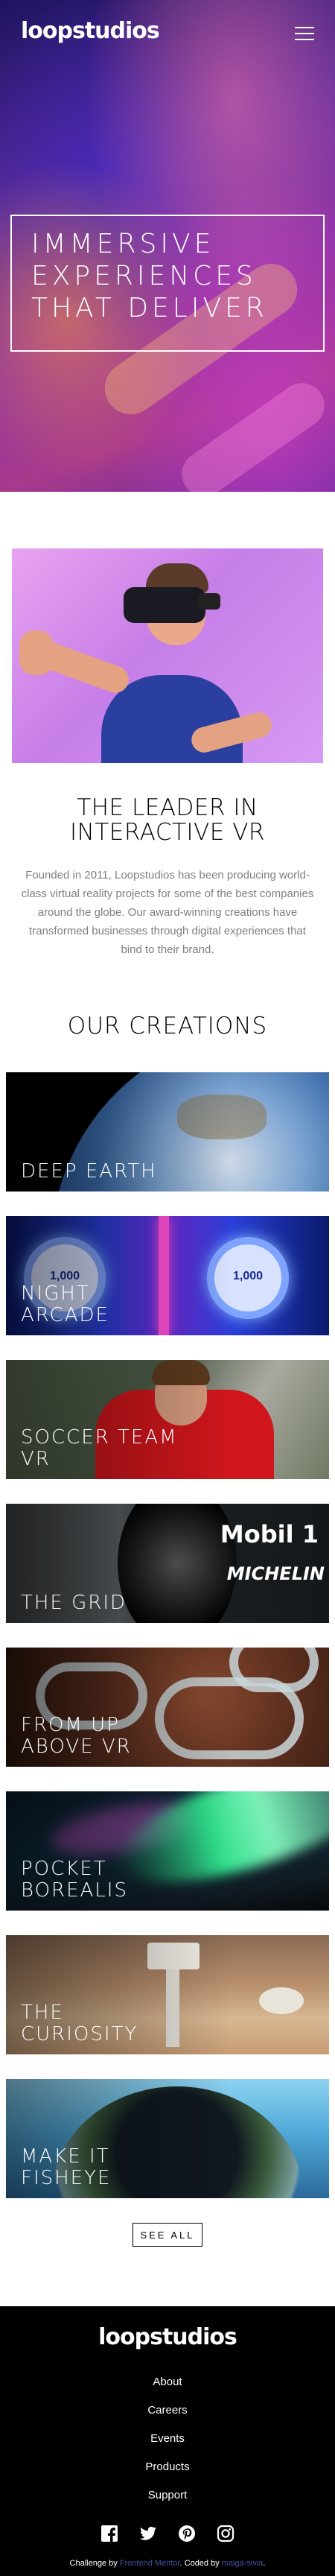 This screenshot has height=2576, width=335. Describe the element at coordinates (222, 1117) in the screenshot. I see `earth-land` at that location.